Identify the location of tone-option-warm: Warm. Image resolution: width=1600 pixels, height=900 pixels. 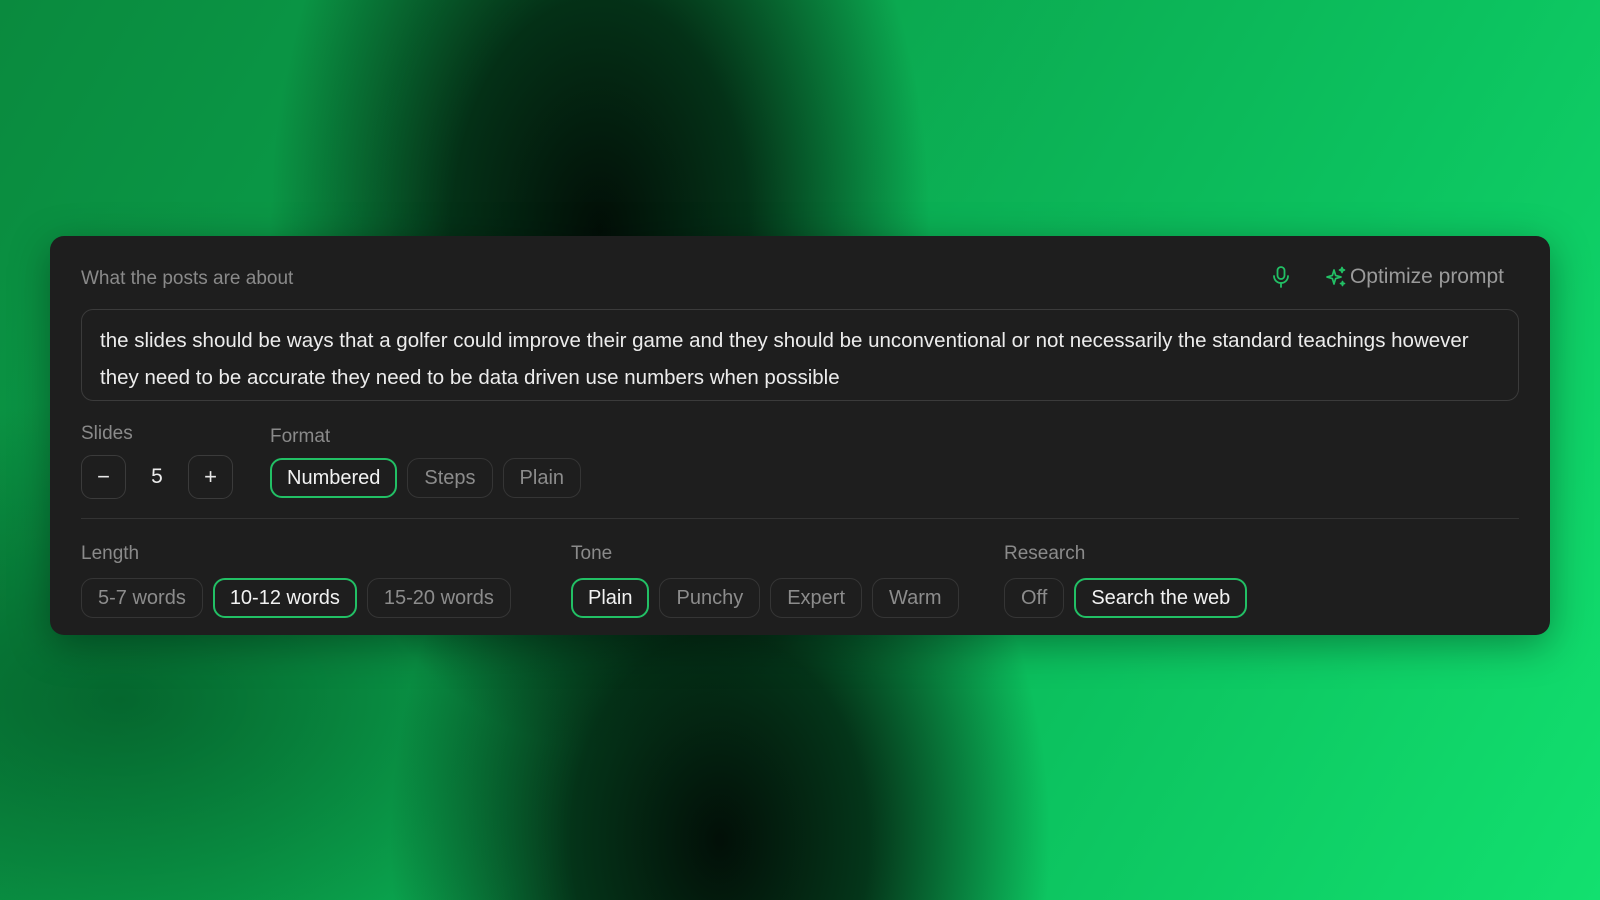
(915, 598).